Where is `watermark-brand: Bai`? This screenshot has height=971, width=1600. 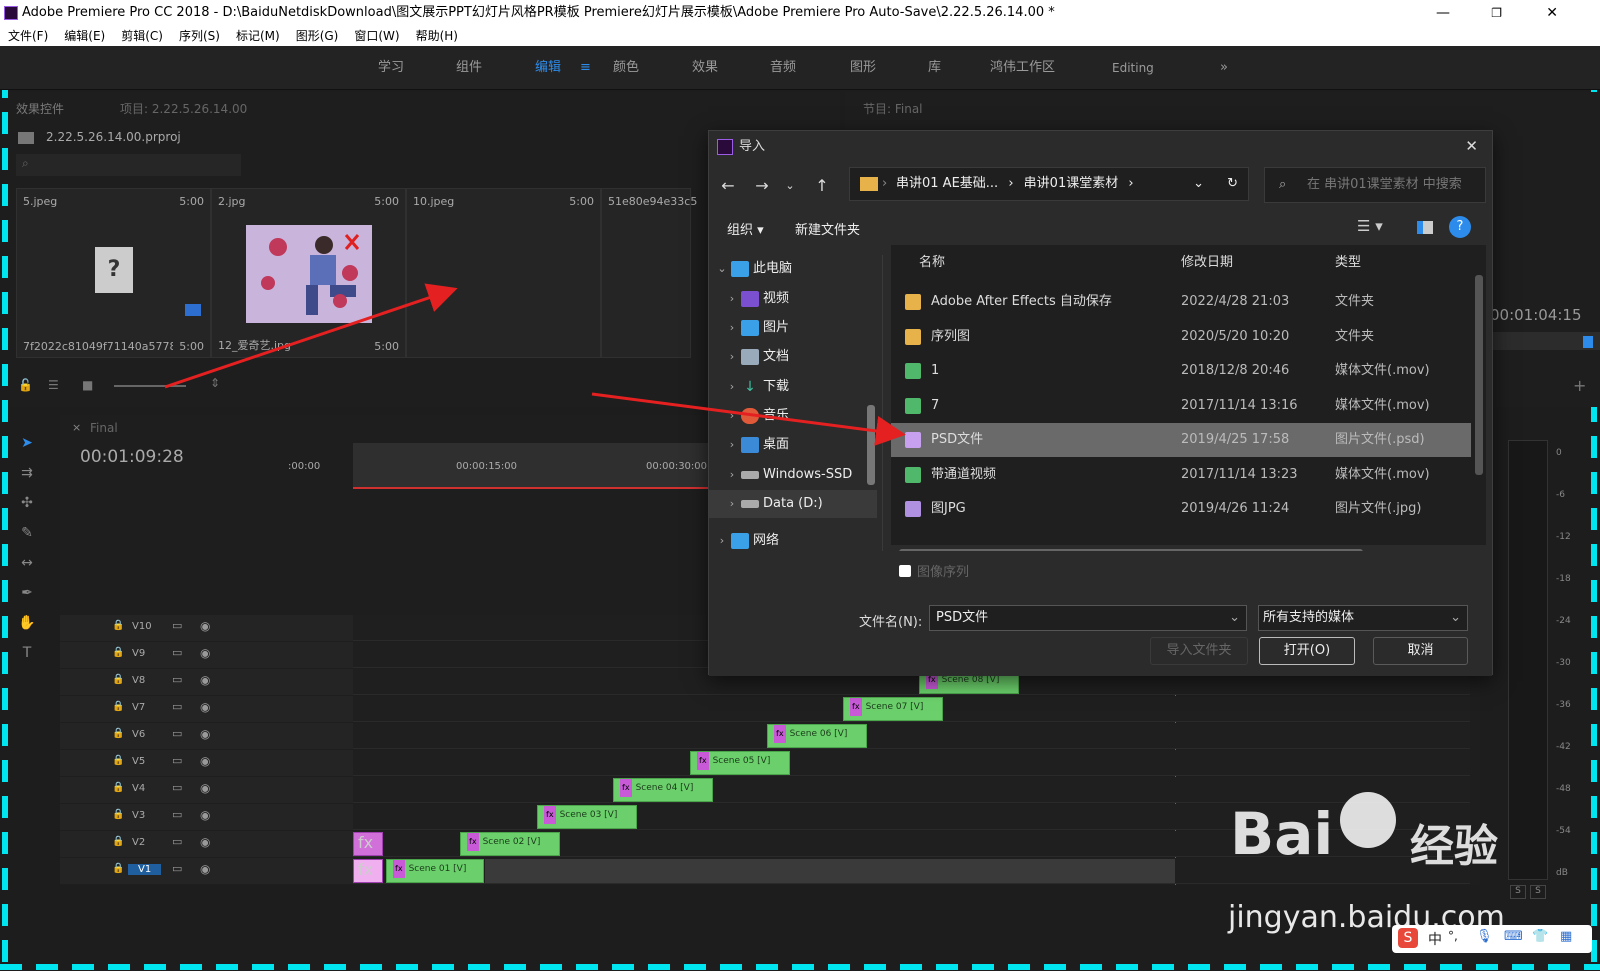 watermark-brand: Bai is located at coordinates (1282, 834).